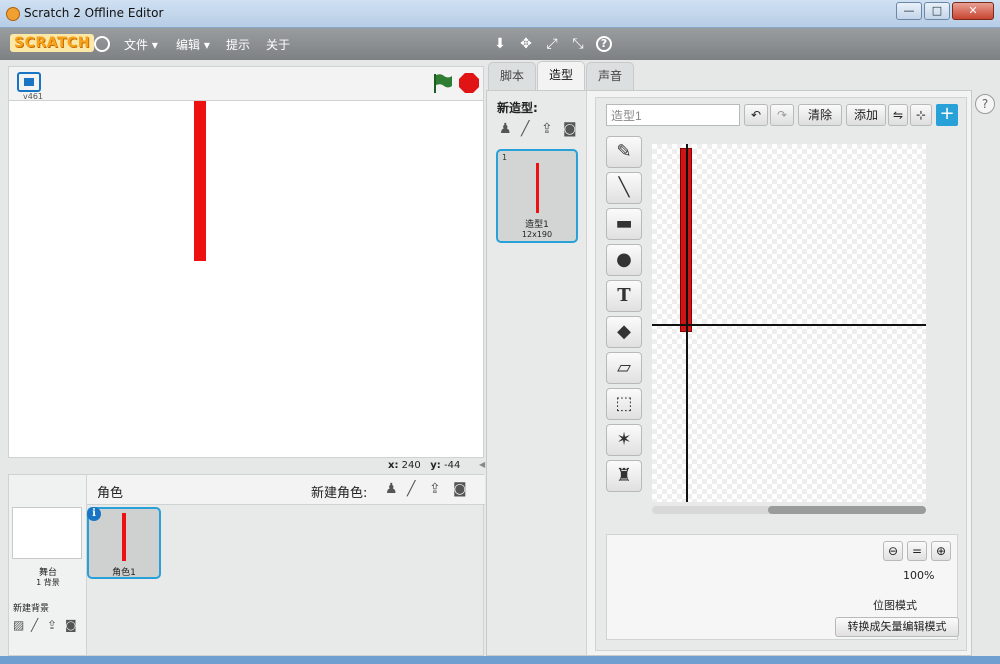 This screenshot has height=664, width=1000. What do you see at coordinates (624, 260) in the screenshot?
I see `ellipse-tool-icon: ●` at bounding box center [624, 260].